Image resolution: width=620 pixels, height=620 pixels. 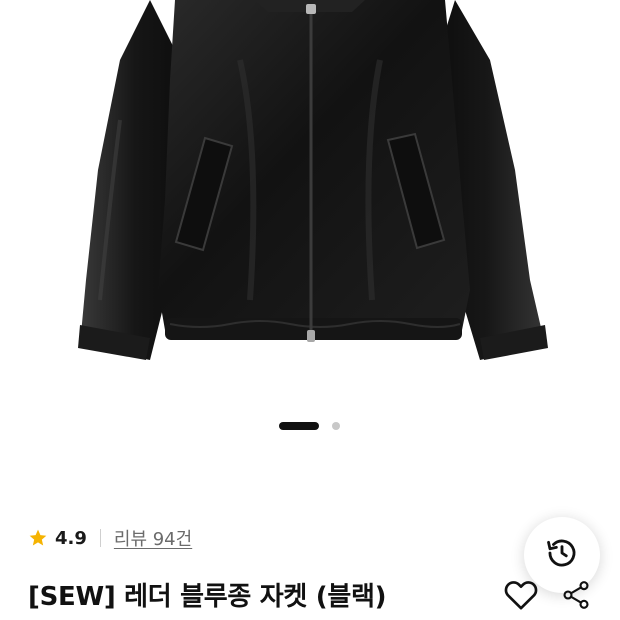 I want to click on image-pager, so click(x=310, y=426).